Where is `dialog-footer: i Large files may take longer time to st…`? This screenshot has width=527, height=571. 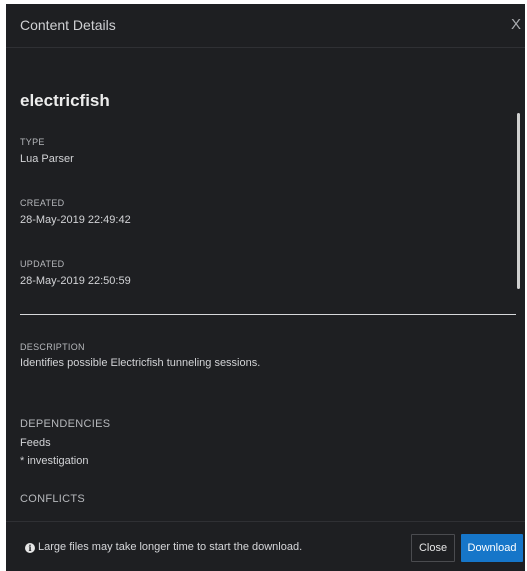
dialog-footer: i Large files may take longer time to st… is located at coordinates (265, 546).